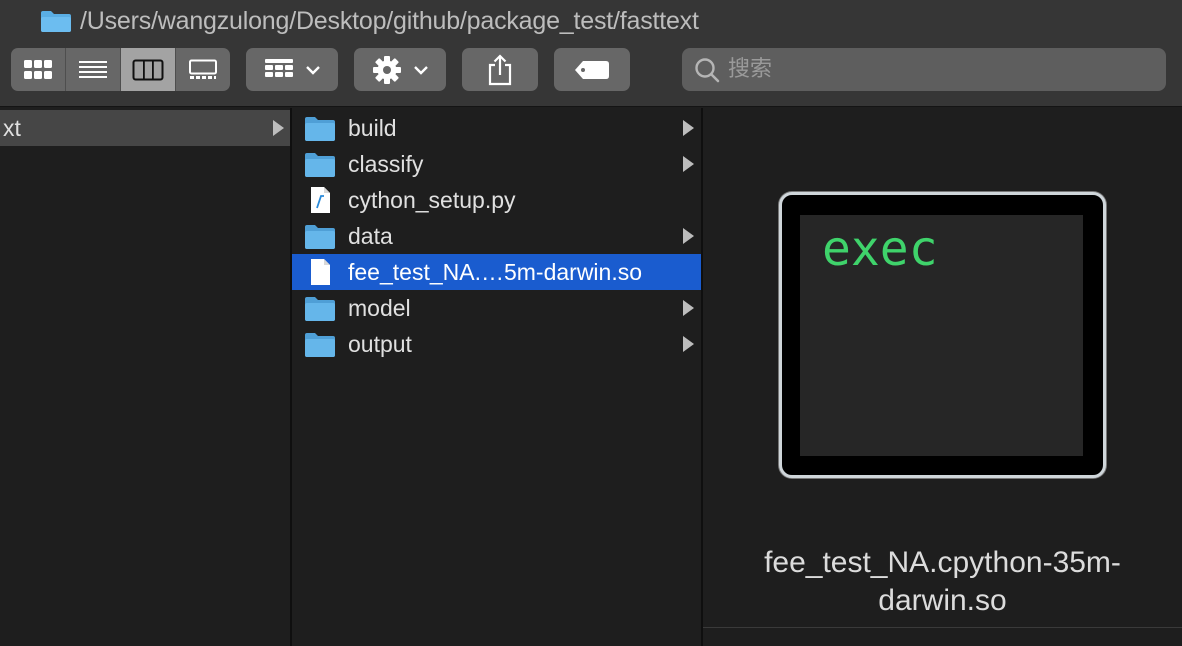 The width and height of the screenshot is (1182, 646). I want to click on list-item: data, so click(497, 236).